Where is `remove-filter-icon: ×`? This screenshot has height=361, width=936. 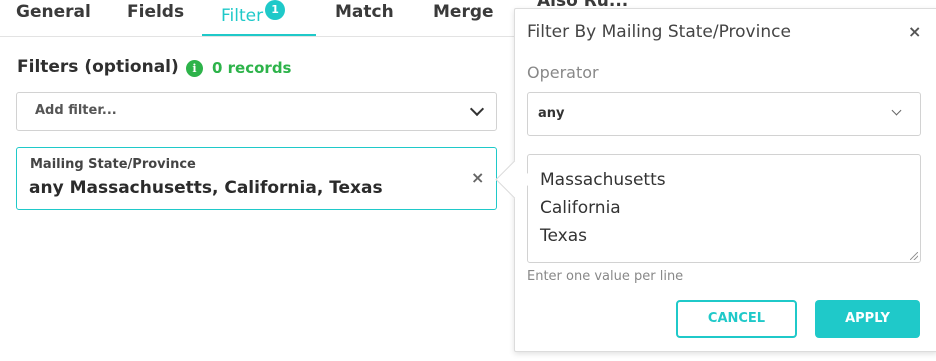 remove-filter-icon: × is located at coordinates (477, 177).